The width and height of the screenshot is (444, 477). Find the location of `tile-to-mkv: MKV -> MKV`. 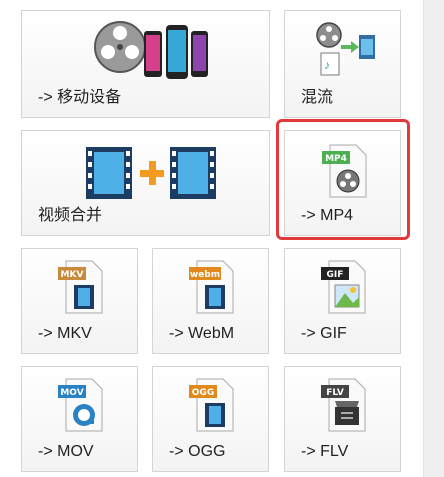

tile-to-mkv: MKV -> MKV is located at coordinates (79, 301).